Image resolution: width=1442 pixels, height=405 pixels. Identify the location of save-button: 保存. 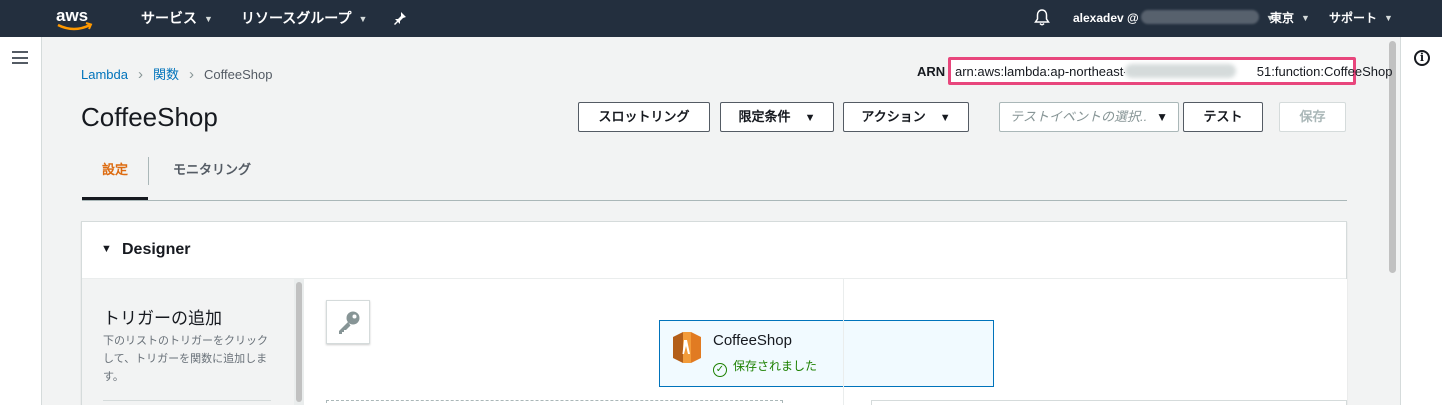
(1312, 117).